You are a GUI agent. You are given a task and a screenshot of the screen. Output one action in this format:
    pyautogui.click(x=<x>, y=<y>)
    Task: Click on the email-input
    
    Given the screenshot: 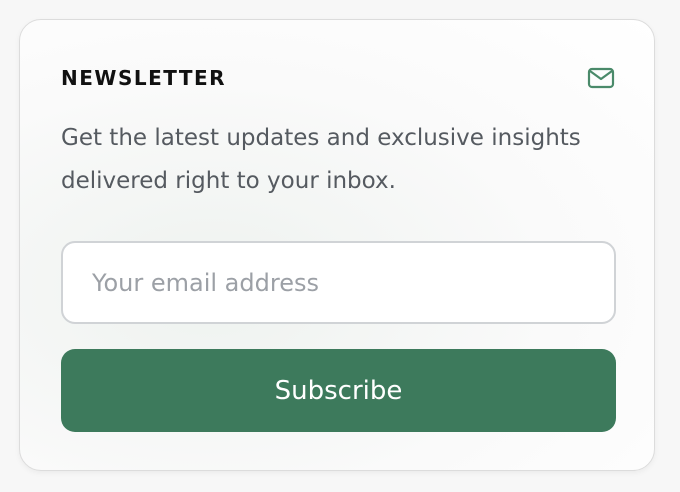 What is the action you would take?
    pyautogui.click(x=338, y=282)
    